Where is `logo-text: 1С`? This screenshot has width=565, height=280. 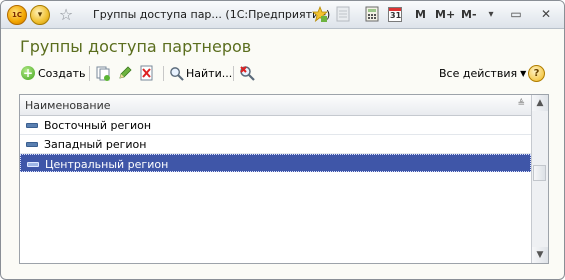 logo-text: 1С is located at coordinates (16, 15).